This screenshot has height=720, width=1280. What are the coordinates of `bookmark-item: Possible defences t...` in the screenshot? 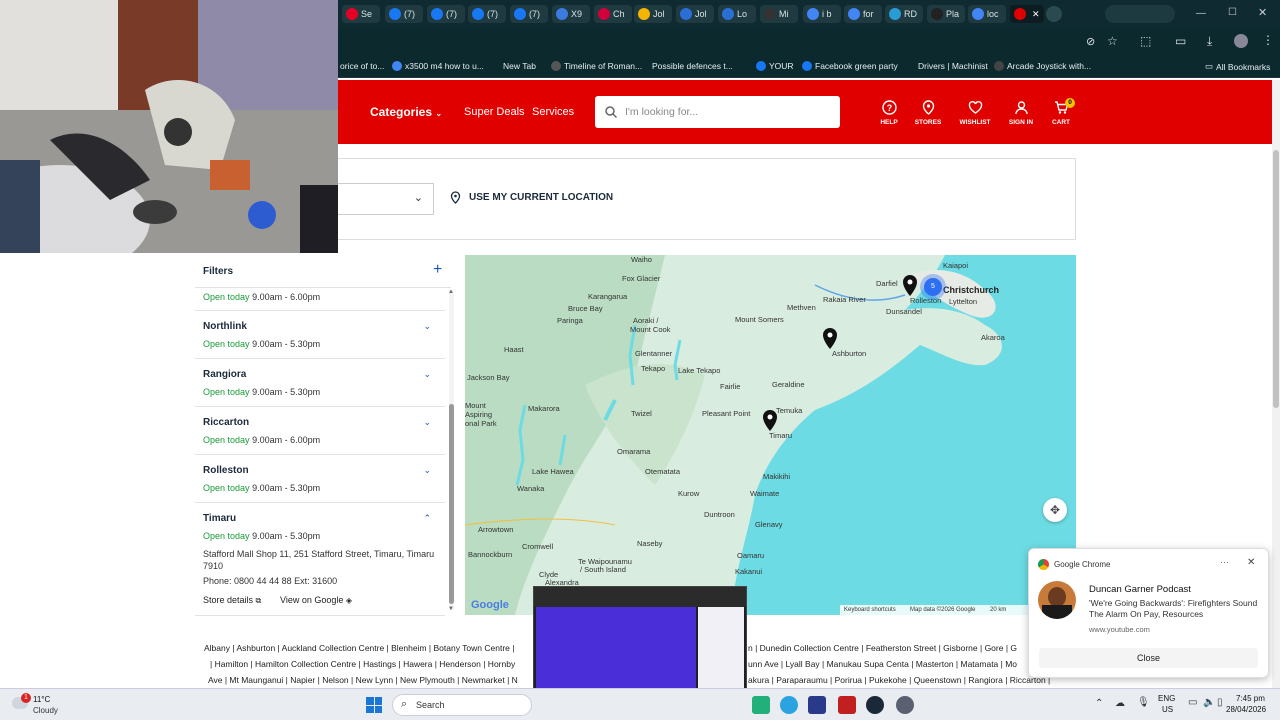 It's located at (692, 66).